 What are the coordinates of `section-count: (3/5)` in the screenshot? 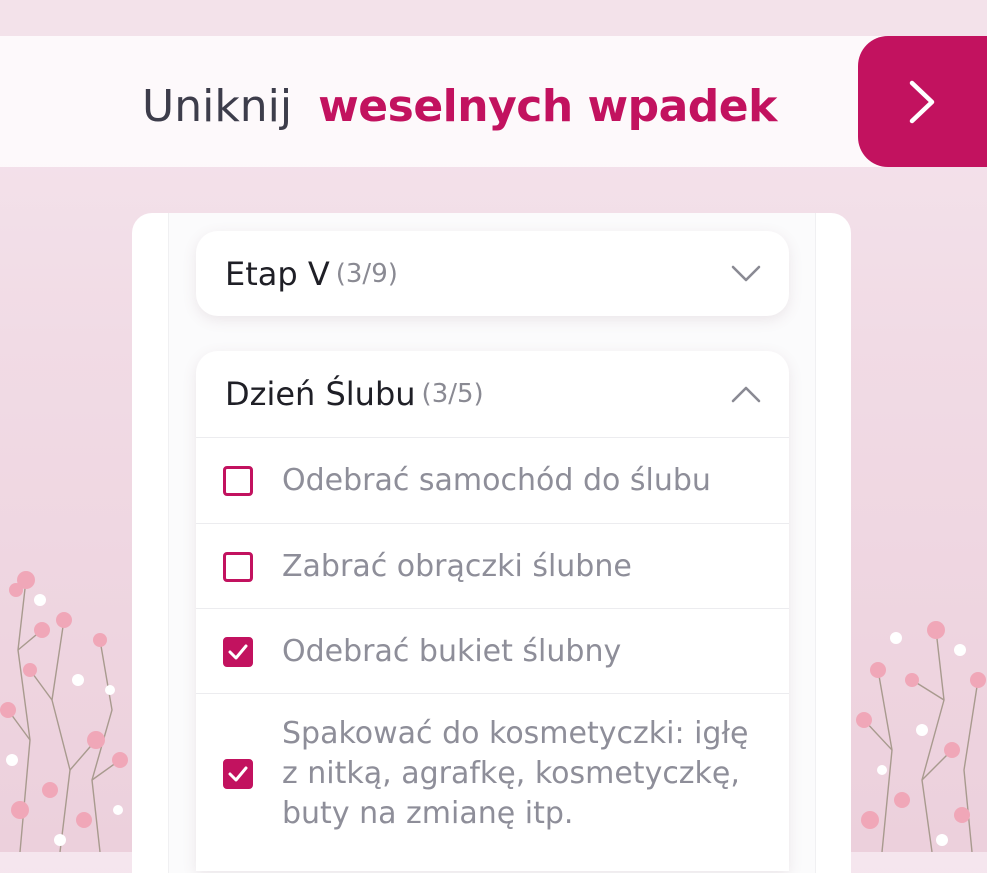 It's located at (452, 394).